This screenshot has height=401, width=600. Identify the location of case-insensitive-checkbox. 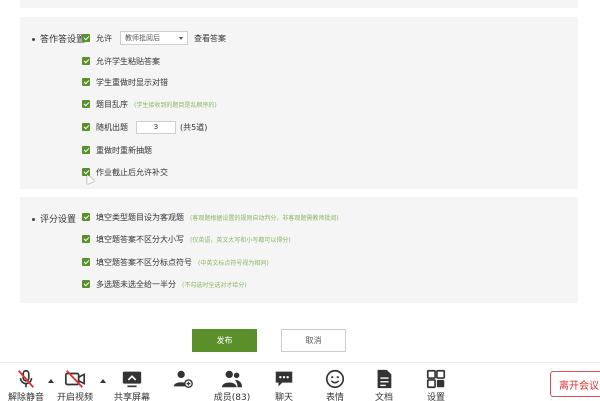
(86, 239).